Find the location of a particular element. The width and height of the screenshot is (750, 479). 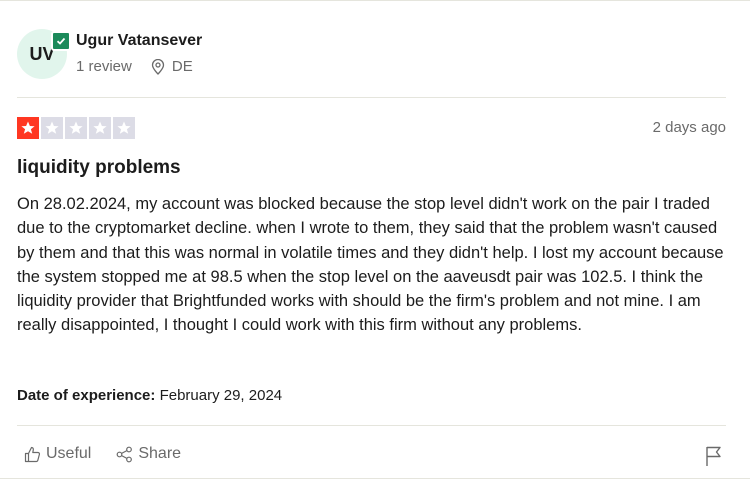

experience-date: February 29, 2024 is located at coordinates (221, 395).